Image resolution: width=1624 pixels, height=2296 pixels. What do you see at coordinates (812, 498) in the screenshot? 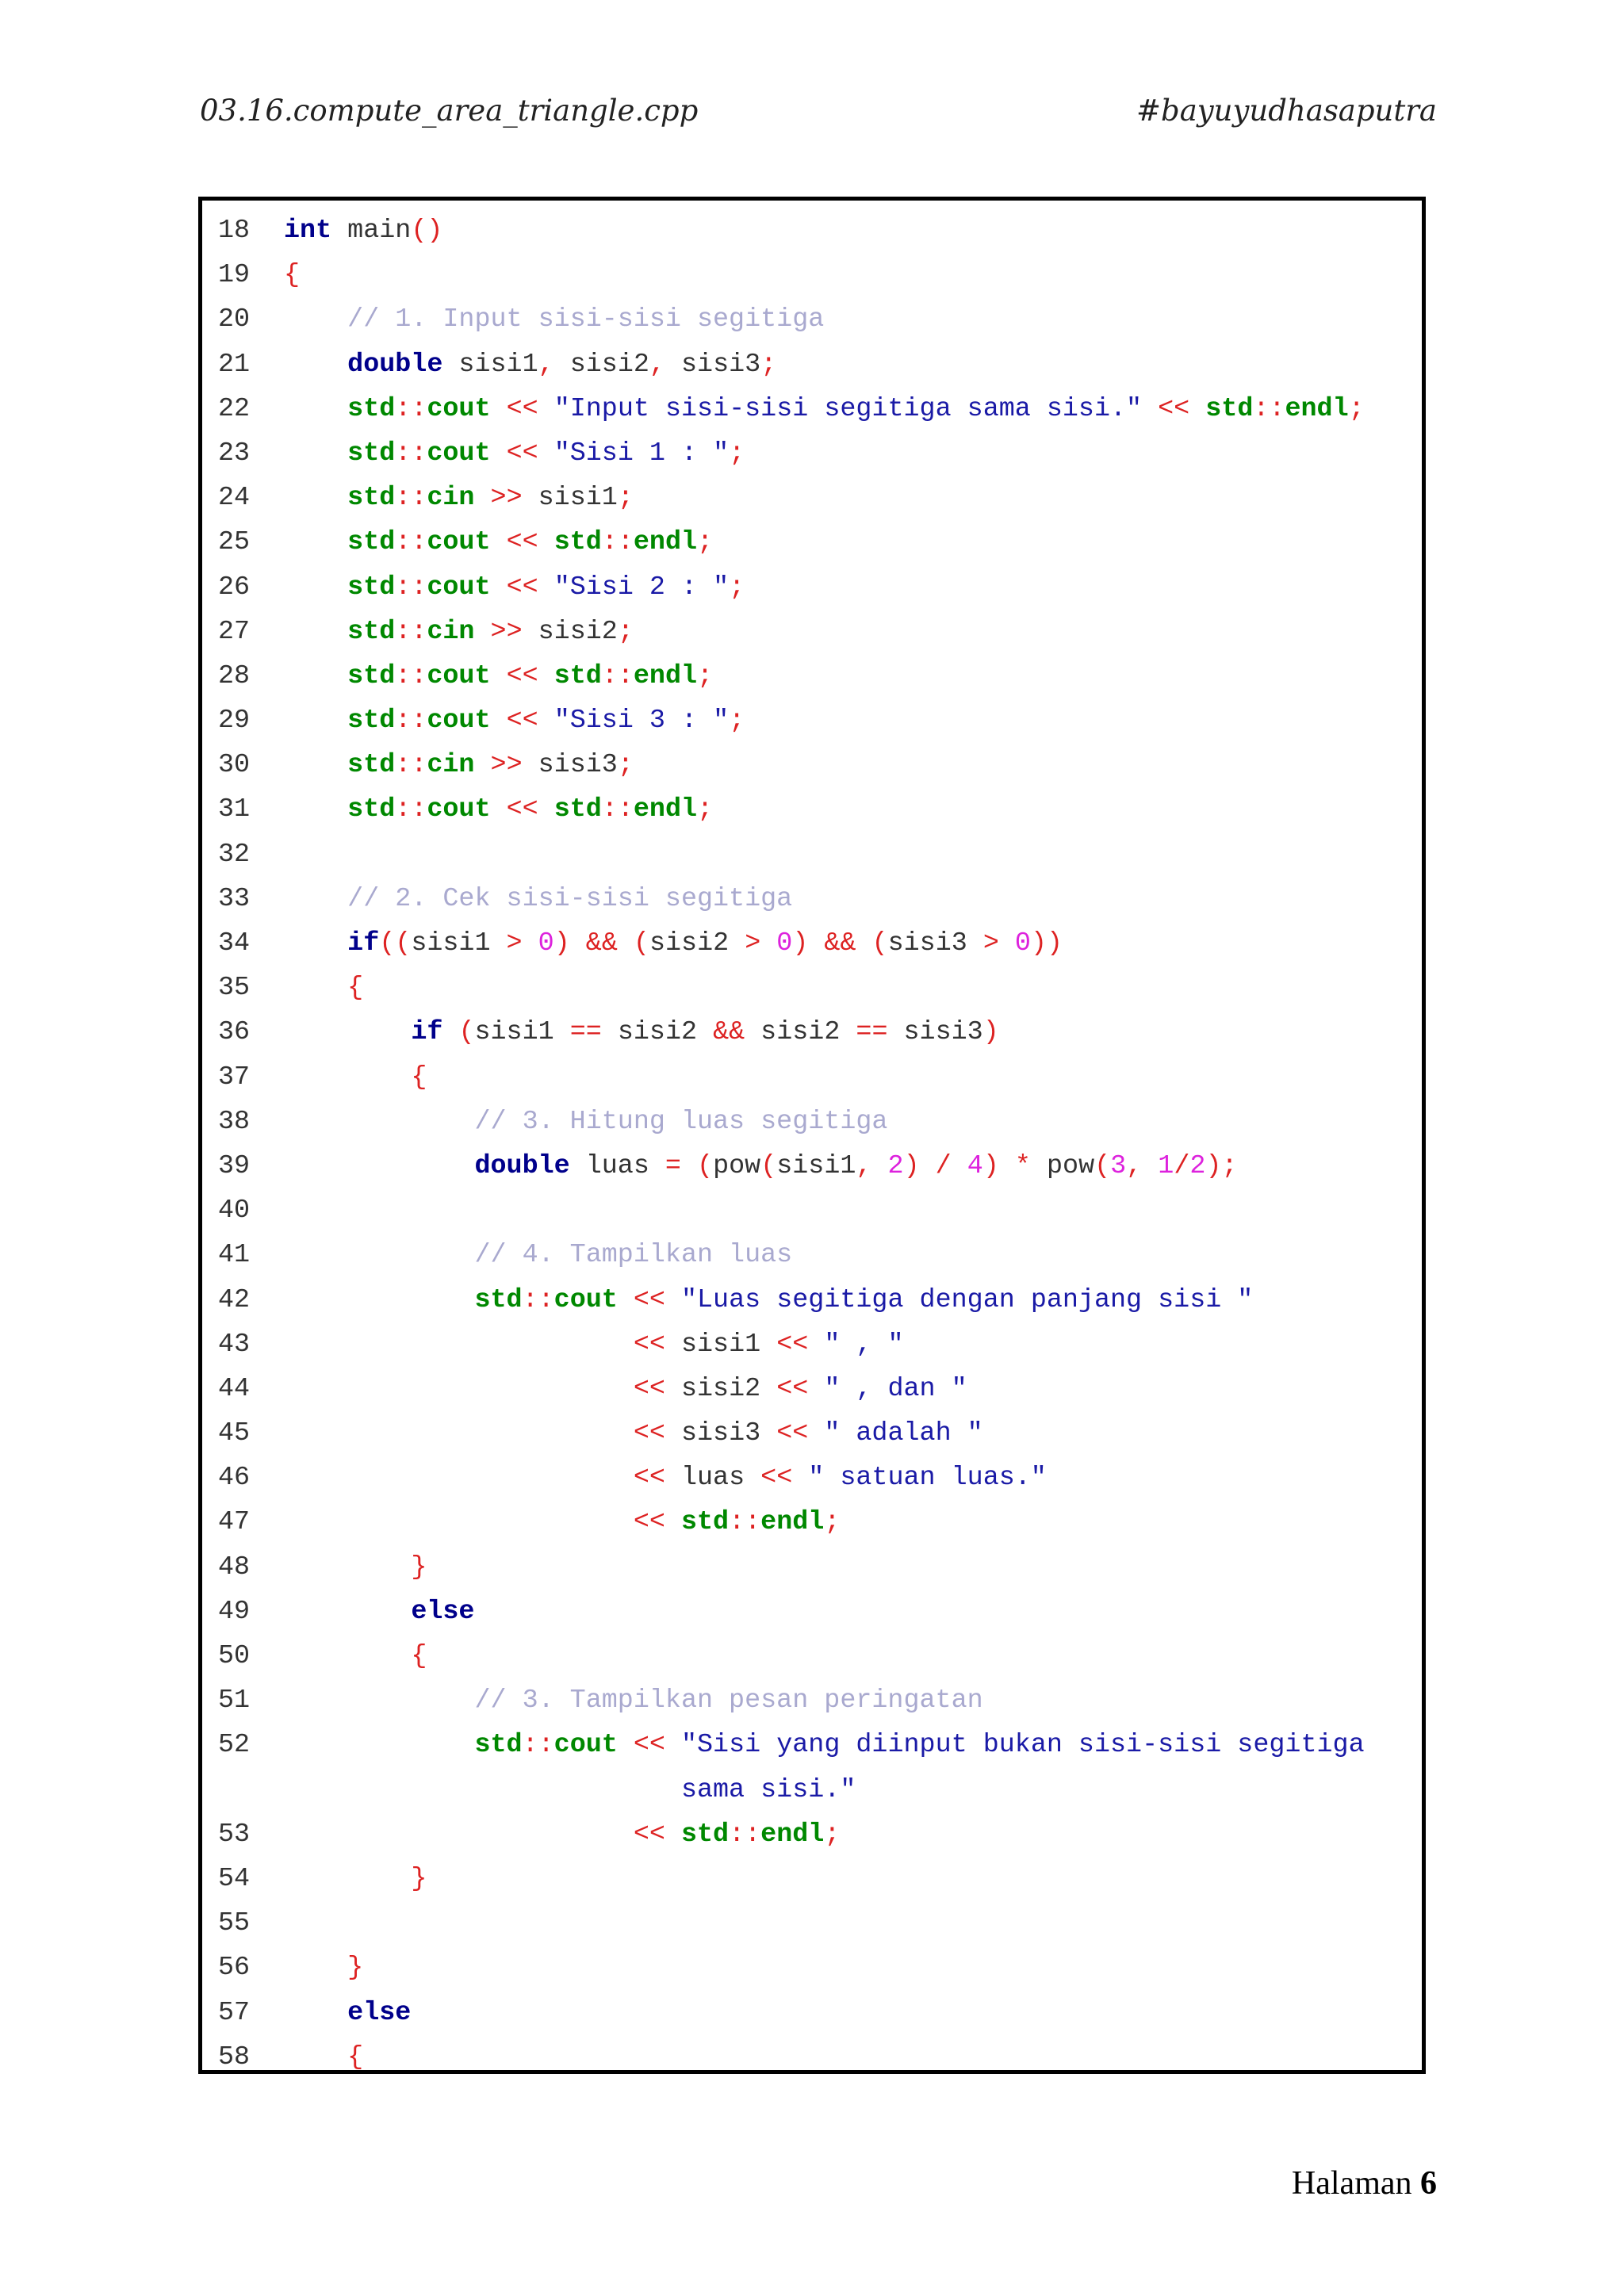
I see `code-line: 24 std::cin >> sisi1;` at bounding box center [812, 498].